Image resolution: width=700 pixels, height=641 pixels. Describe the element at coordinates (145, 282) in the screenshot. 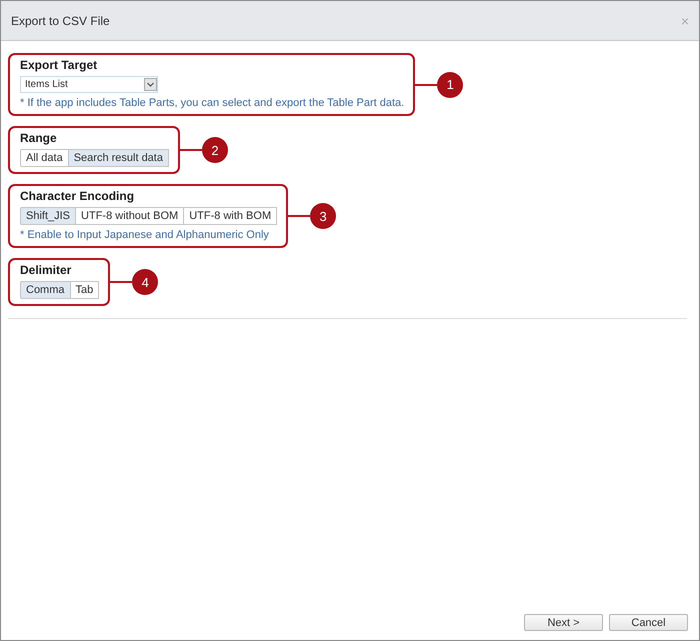

I see `number-marker: 4` at that location.